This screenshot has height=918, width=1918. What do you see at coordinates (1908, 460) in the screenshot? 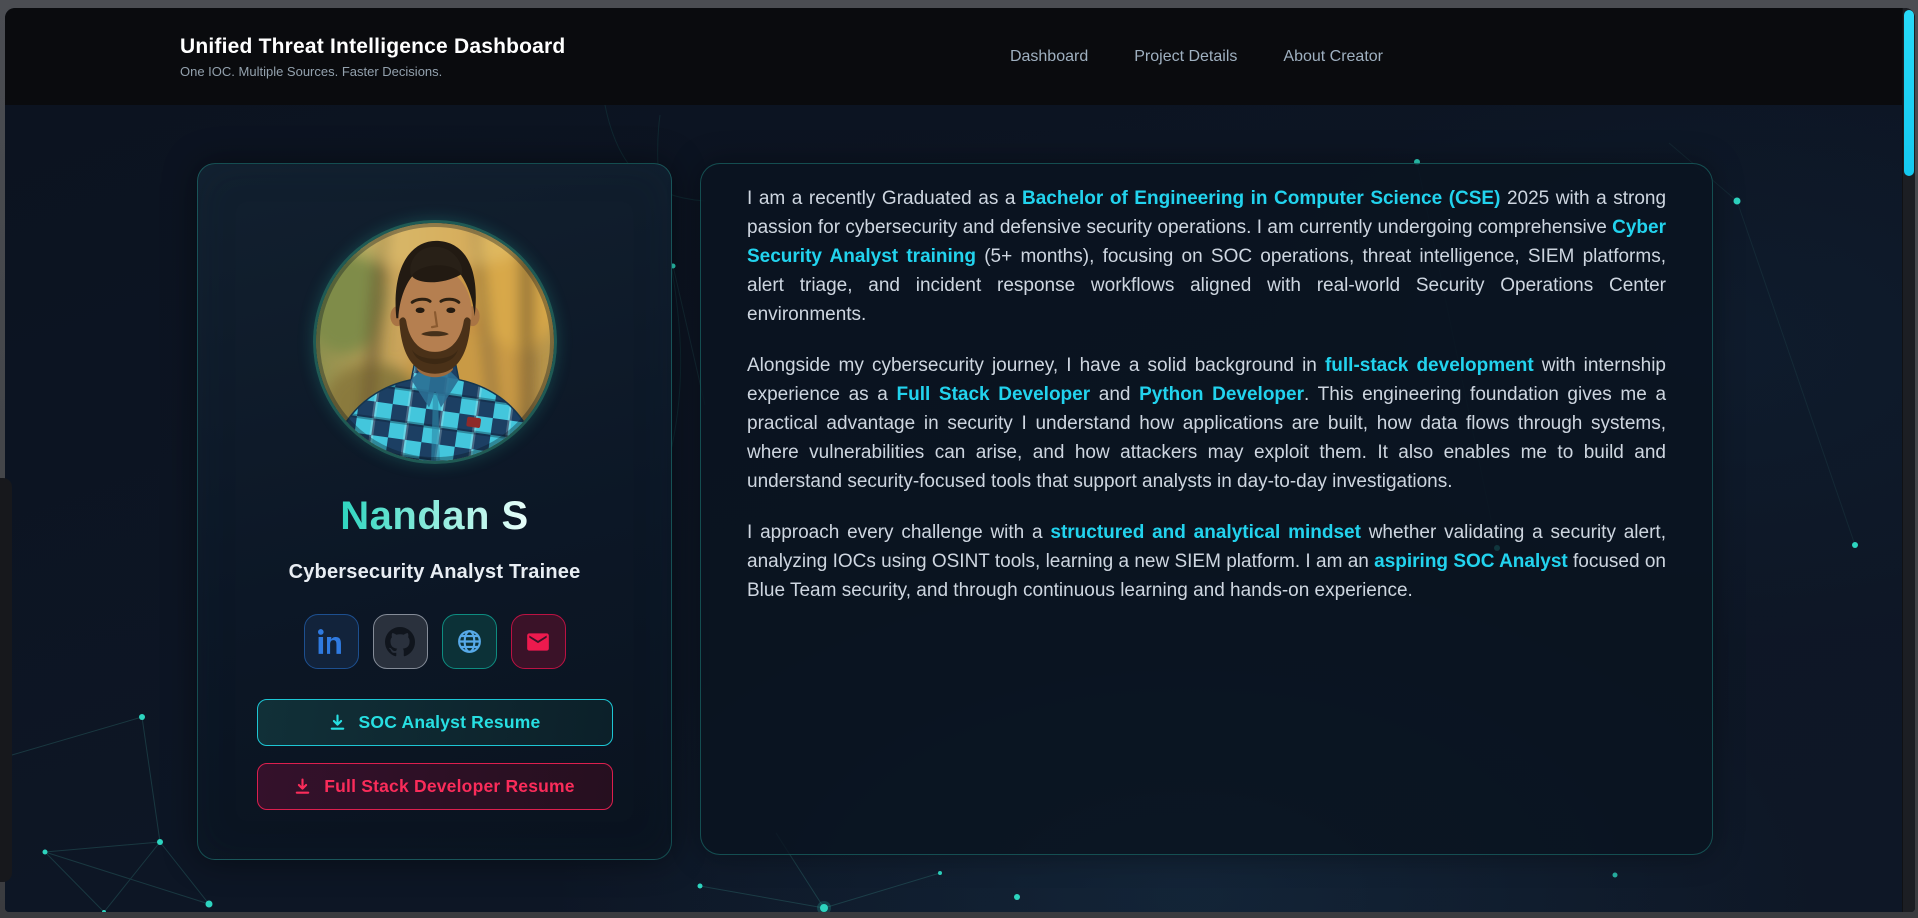
I see `scrollbar-track` at bounding box center [1908, 460].